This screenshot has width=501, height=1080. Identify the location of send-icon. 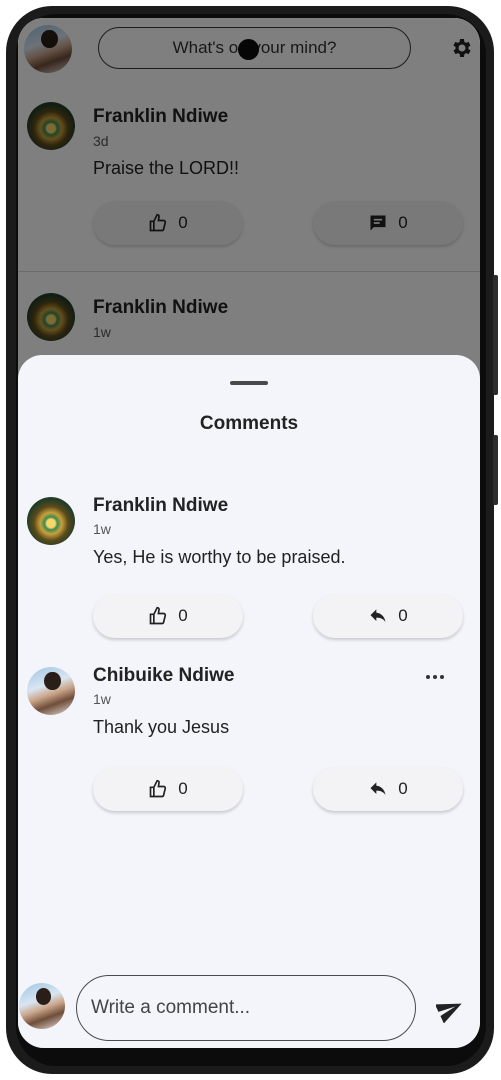
(450, 1009).